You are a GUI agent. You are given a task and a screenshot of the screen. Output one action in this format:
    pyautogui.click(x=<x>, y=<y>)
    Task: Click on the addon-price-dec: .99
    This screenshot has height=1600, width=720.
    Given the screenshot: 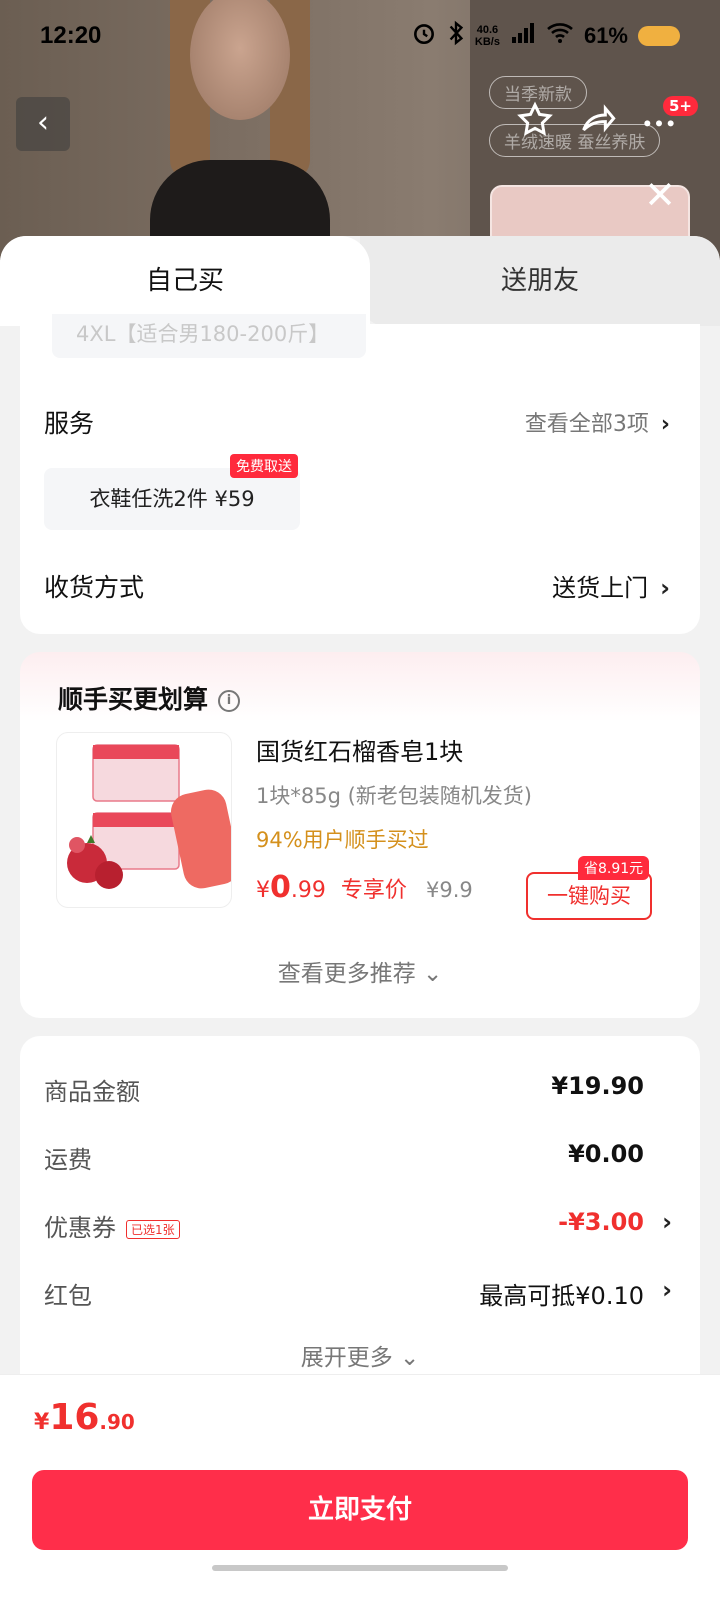 What is the action you would take?
    pyautogui.click(x=308, y=890)
    